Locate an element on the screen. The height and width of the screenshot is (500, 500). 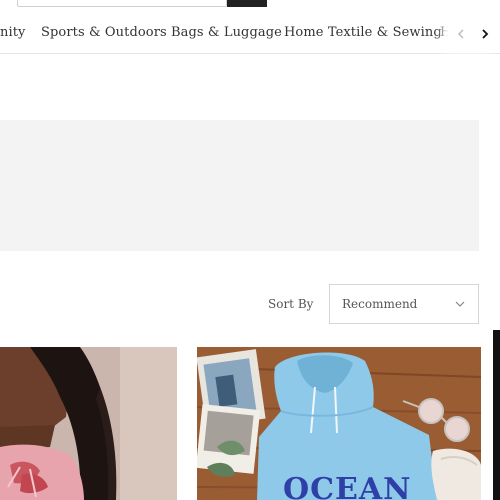
chevron-left-icon is located at coordinates (461, 34).